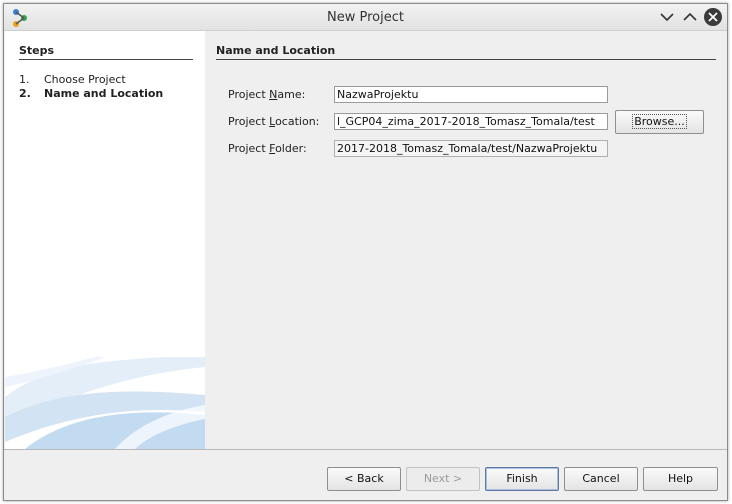 The image size is (732, 504). I want to click on project-location-input, so click(471, 121).